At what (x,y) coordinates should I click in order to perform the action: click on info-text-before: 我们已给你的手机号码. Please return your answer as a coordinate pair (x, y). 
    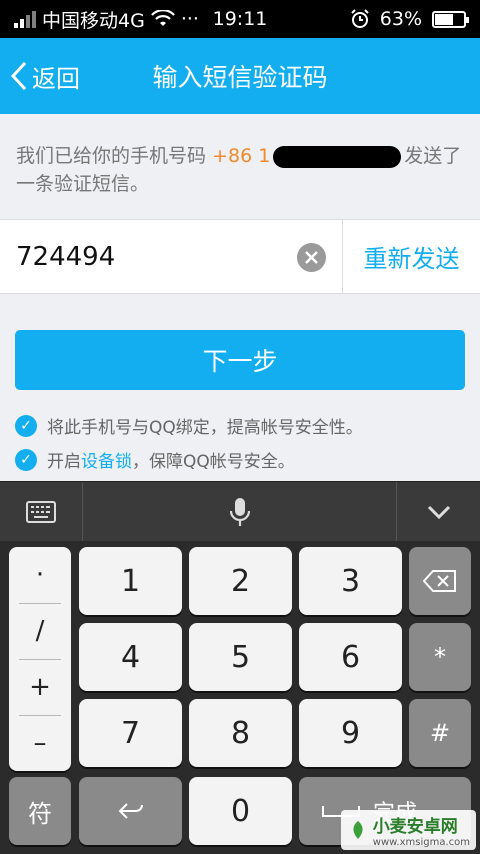
    Looking at the image, I should click on (111, 156).